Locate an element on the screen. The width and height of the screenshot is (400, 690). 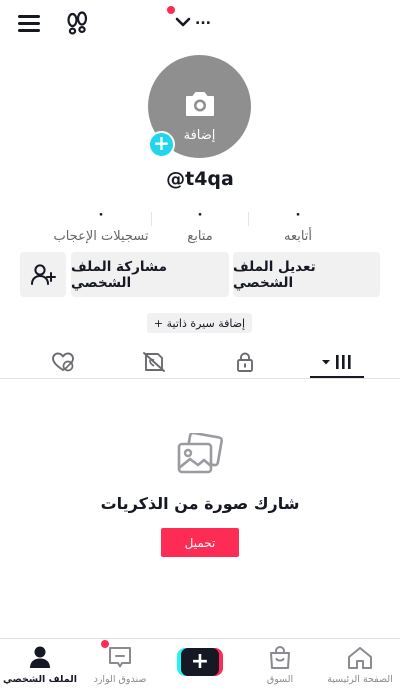
home-icon is located at coordinates (360, 658).